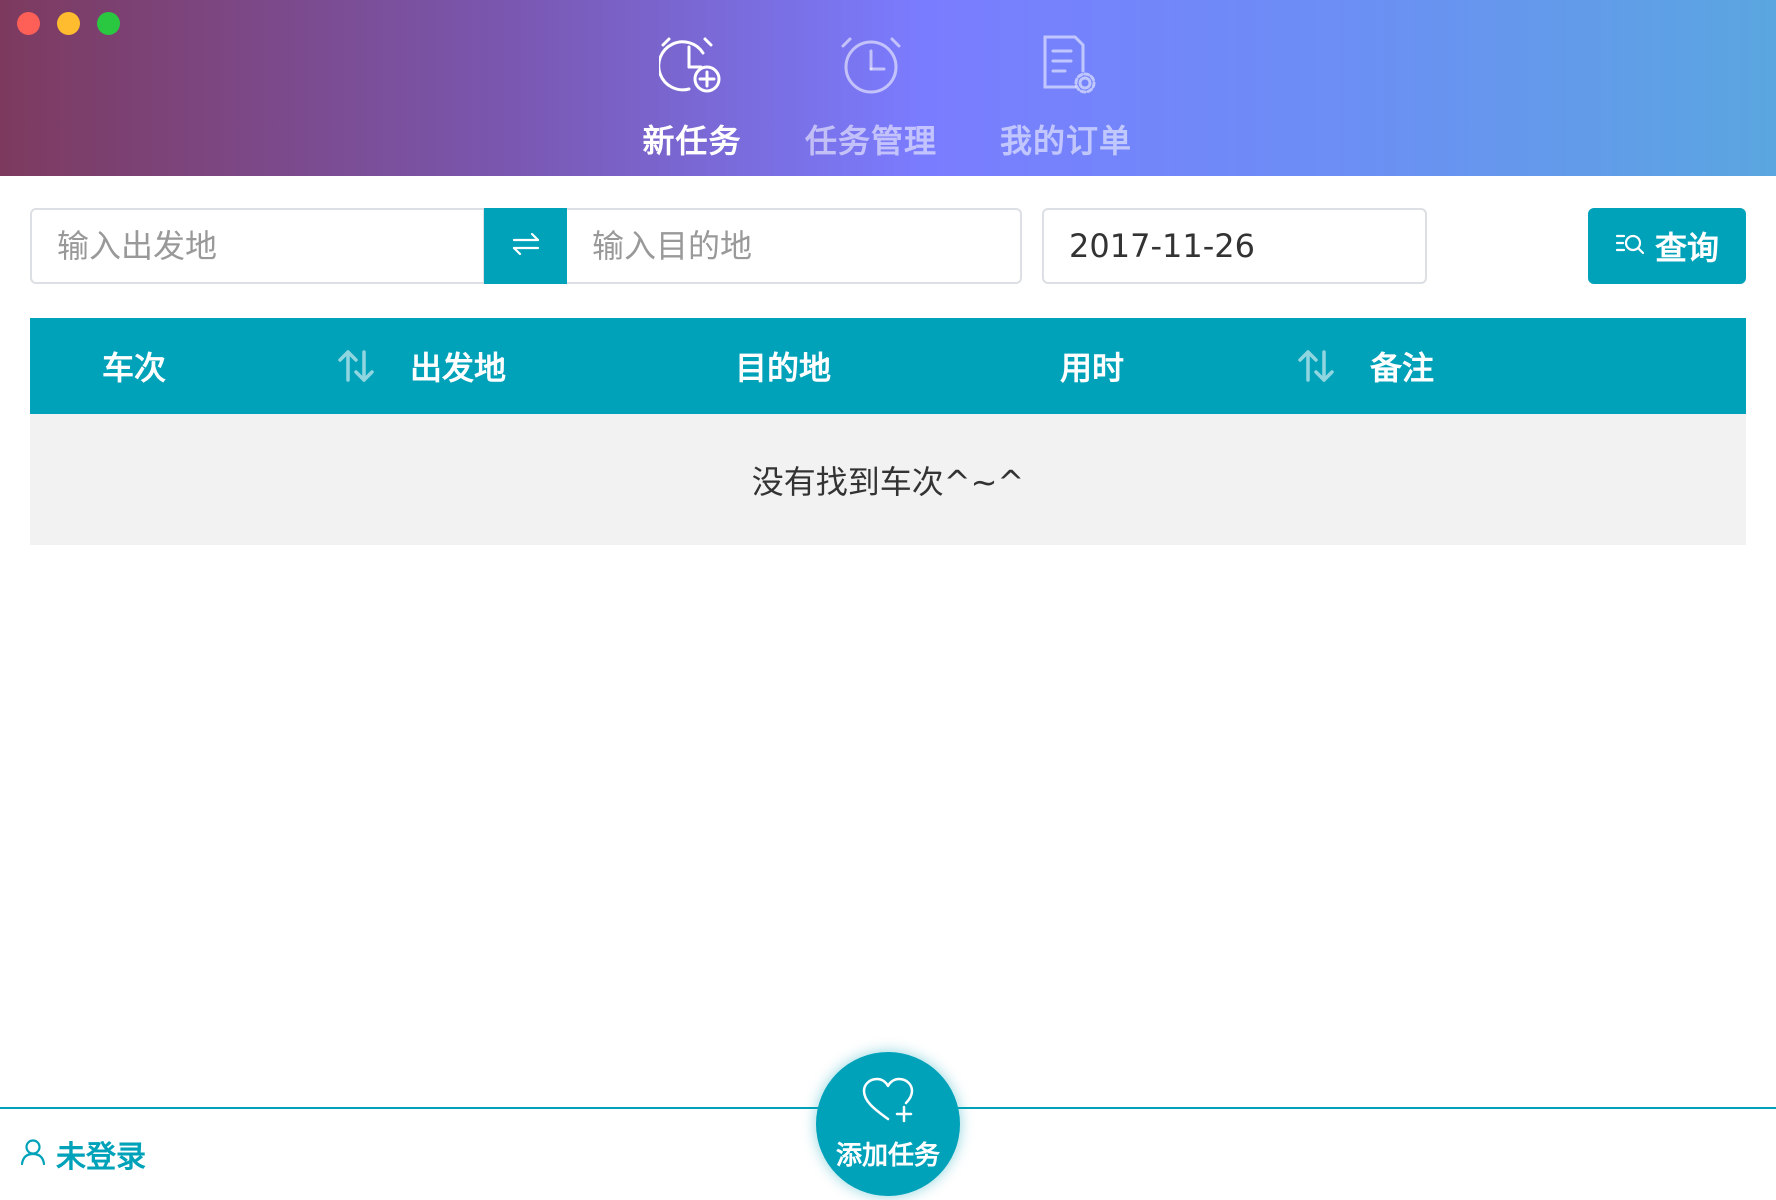  Describe the element at coordinates (33, 1154) in the screenshot. I see `user-icon` at that location.